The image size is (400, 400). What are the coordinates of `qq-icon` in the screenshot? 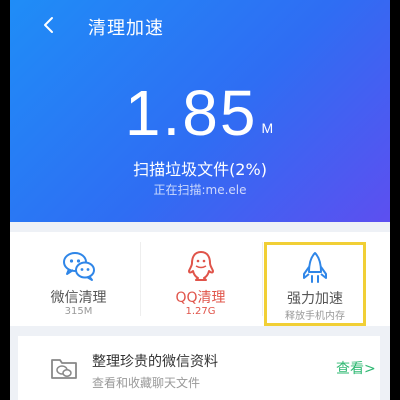 It's located at (200, 266).